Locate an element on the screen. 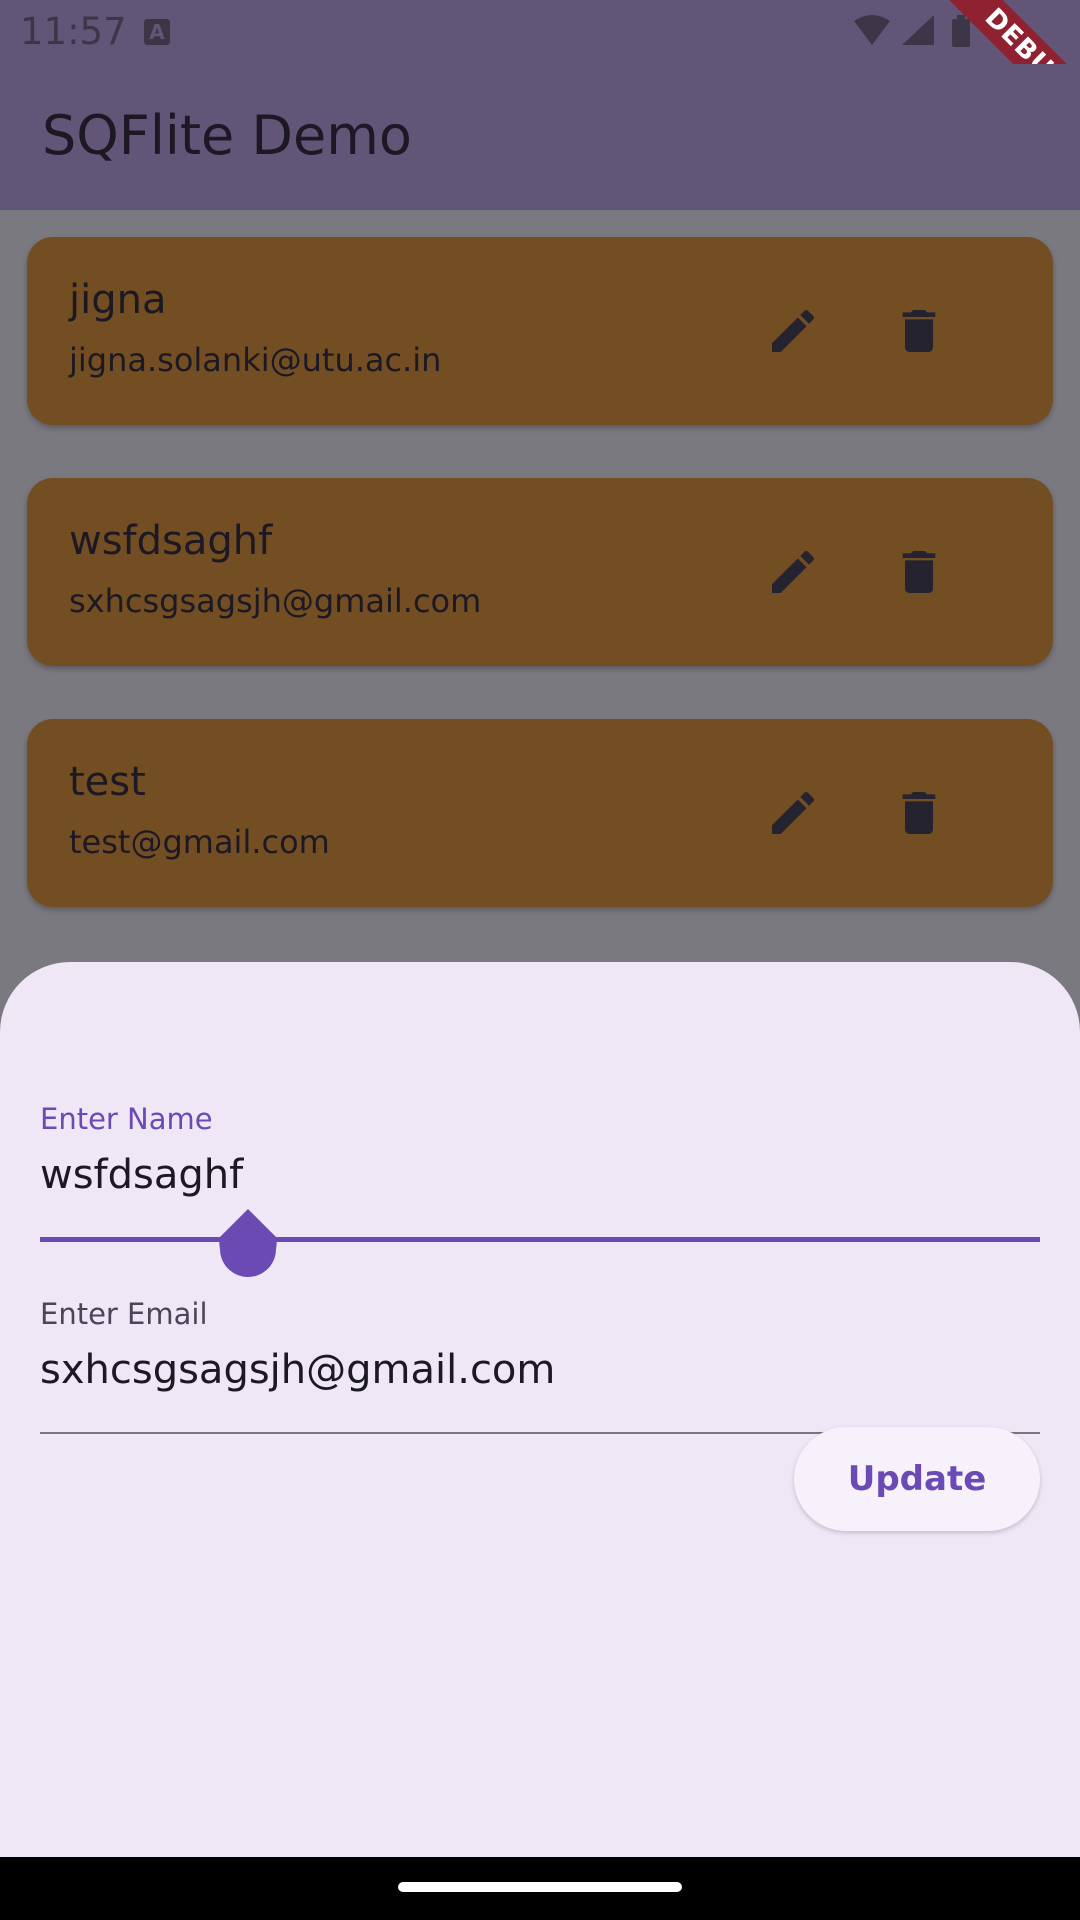  item-email: sxhcsgsagsjh@gmail.com is located at coordinates (275, 601).